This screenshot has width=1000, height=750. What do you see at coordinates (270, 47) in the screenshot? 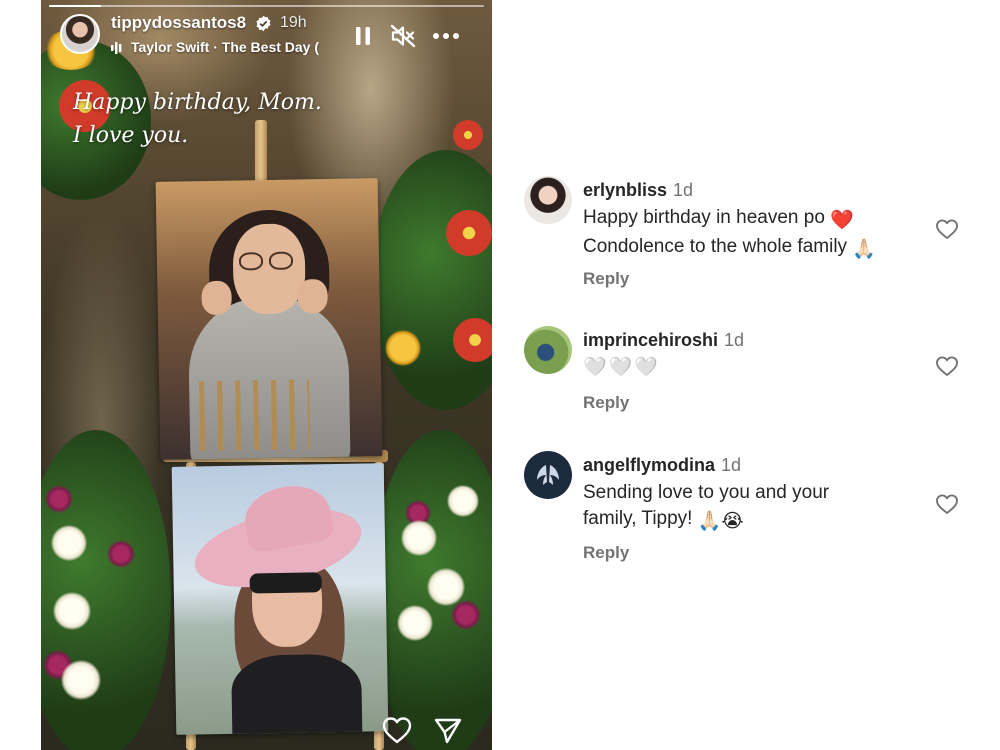
I see `music-song: The Best Day (` at bounding box center [270, 47].